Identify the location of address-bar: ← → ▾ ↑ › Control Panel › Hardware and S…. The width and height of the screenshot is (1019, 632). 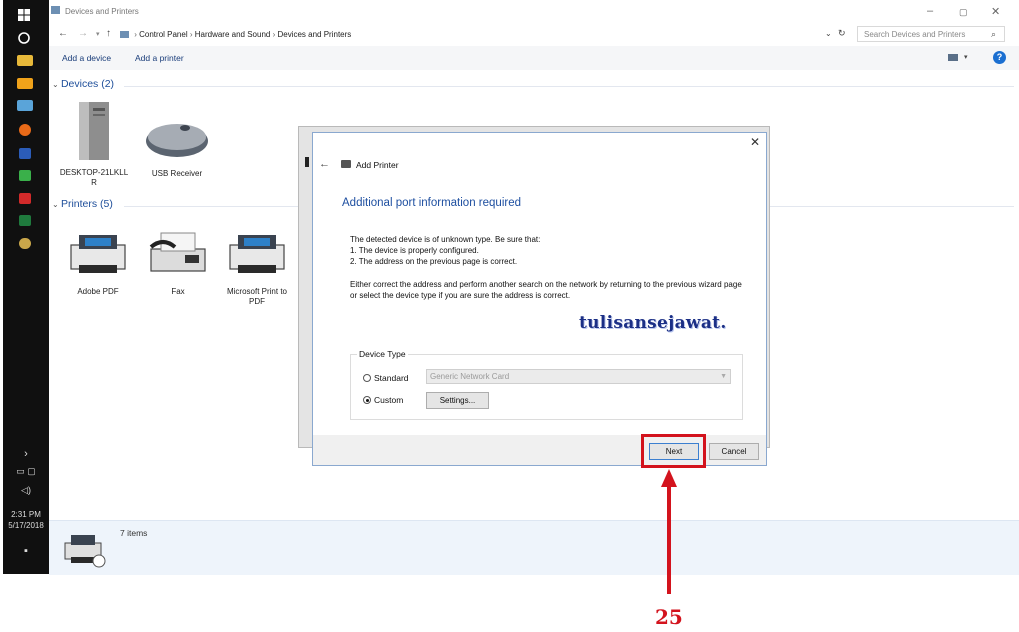
(534, 34).